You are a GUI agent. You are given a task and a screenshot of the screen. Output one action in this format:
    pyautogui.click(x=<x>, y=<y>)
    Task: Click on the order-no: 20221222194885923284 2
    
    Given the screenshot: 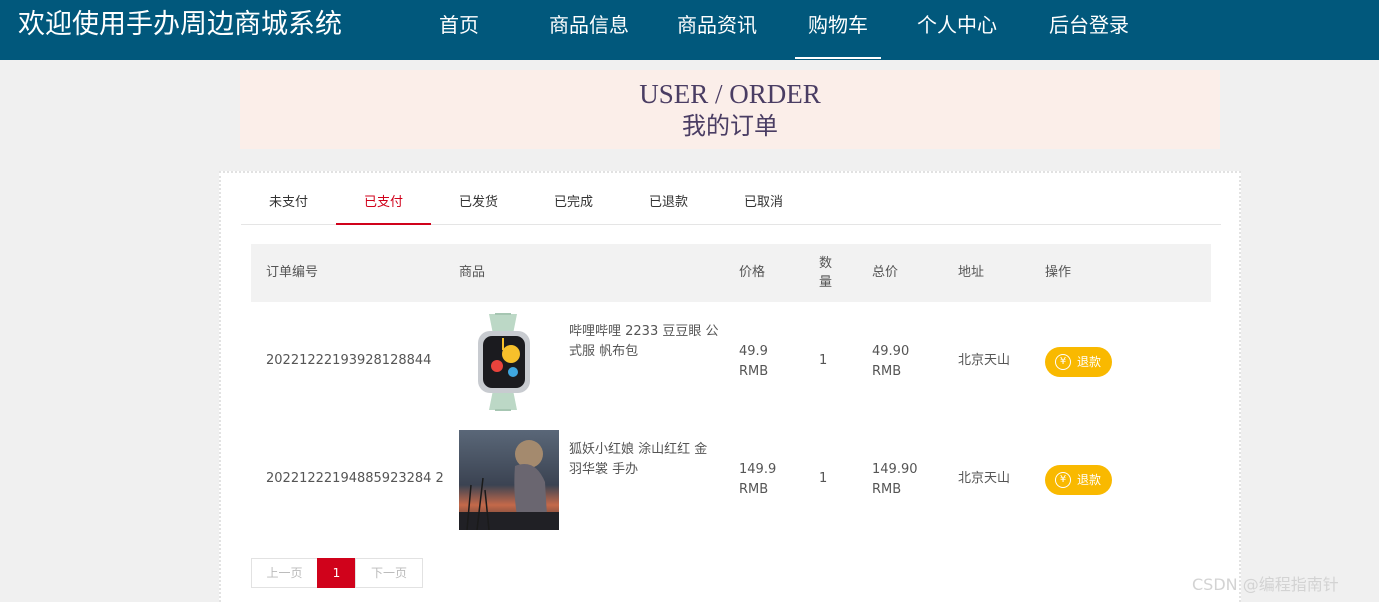 What is the action you would take?
    pyautogui.click(x=355, y=478)
    